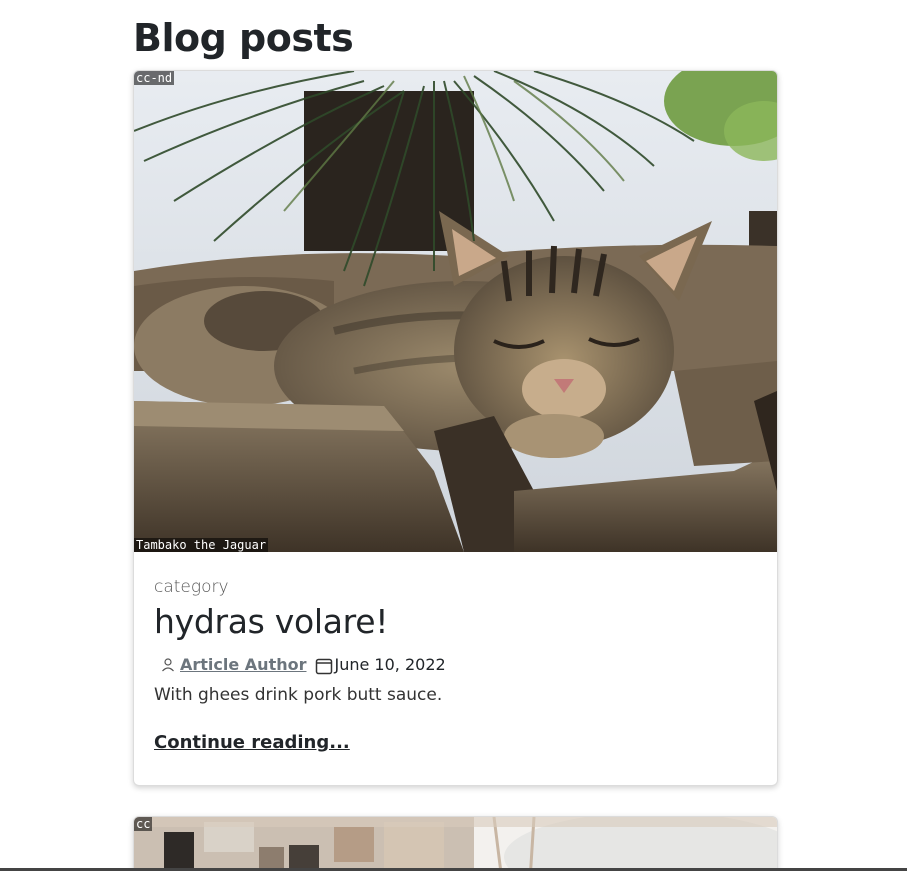 Image resolution: width=907 pixels, height=871 pixels. I want to click on person-icon, so click(168, 665).